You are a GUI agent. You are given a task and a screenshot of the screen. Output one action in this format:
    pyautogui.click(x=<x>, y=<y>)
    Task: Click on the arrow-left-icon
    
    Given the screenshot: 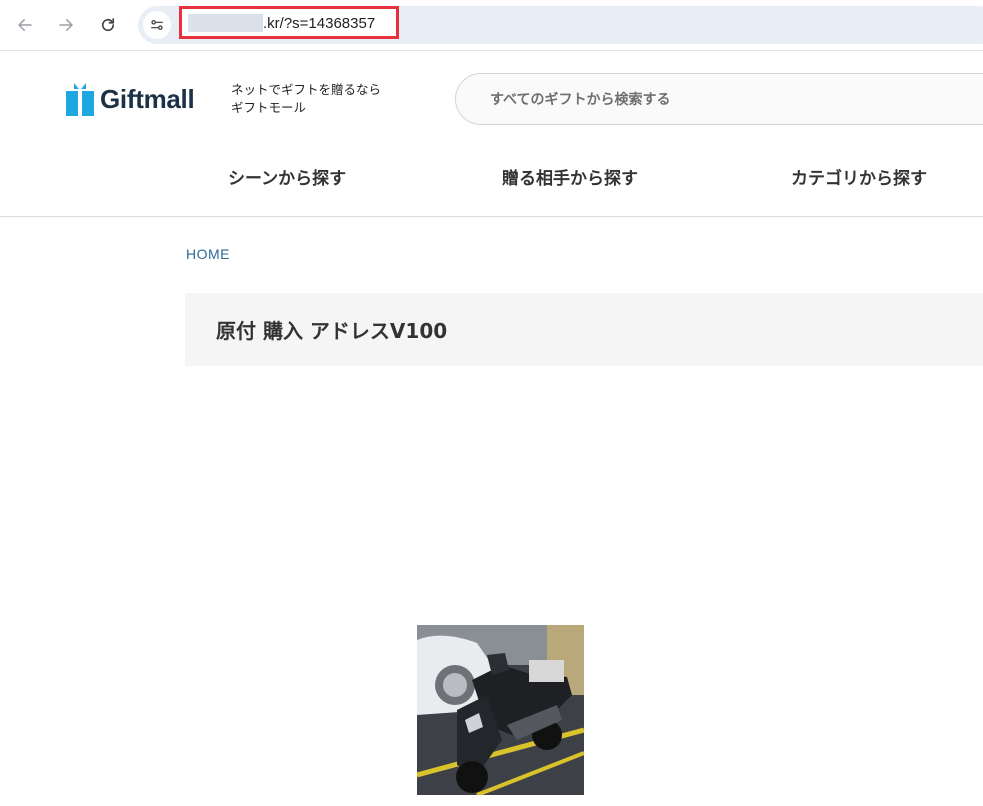 What is the action you would take?
    pyautogui.click(x=25, y=25)
    